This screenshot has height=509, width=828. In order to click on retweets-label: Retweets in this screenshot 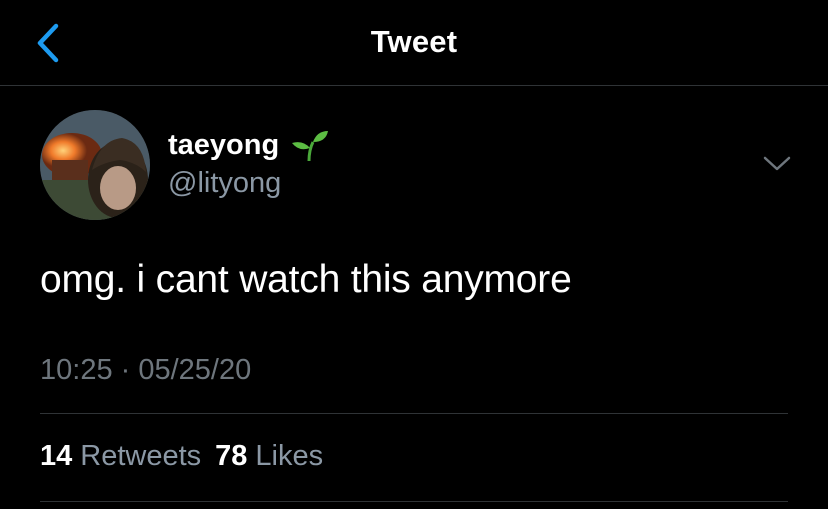, I will do `click(141, 456)`.